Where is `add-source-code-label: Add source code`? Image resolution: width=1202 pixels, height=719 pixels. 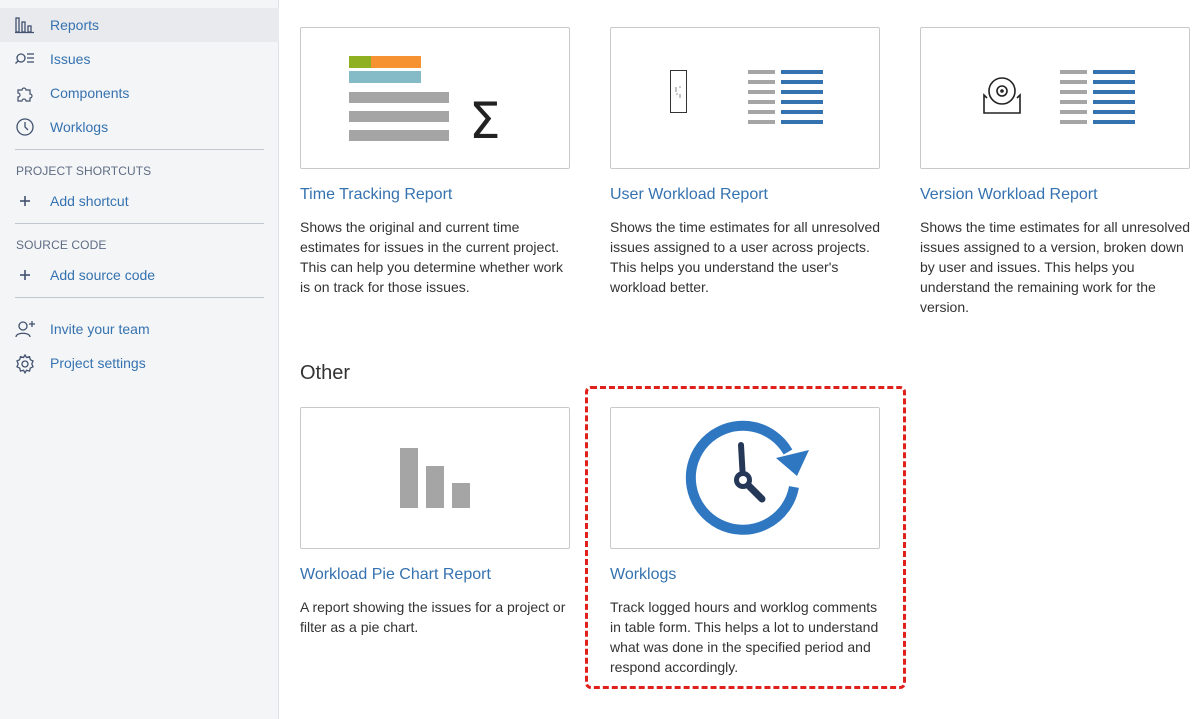 add-source-code-label: Add source code is located at coordinates (103, 275).